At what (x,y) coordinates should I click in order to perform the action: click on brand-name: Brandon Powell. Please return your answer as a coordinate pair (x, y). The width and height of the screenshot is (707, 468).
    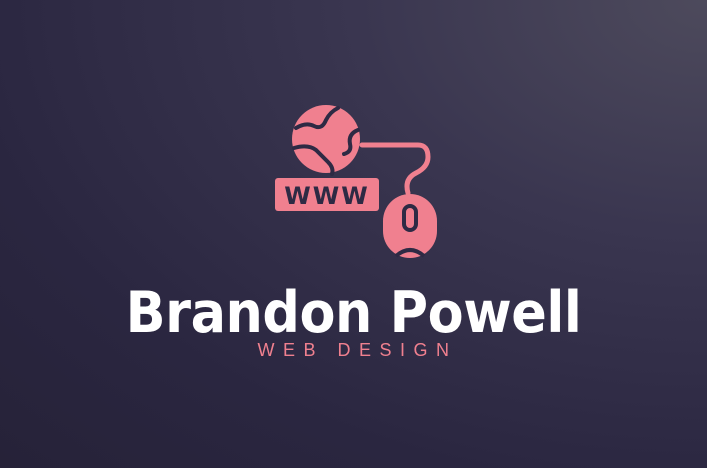
    Looking at the image, I should click on (353, 313).